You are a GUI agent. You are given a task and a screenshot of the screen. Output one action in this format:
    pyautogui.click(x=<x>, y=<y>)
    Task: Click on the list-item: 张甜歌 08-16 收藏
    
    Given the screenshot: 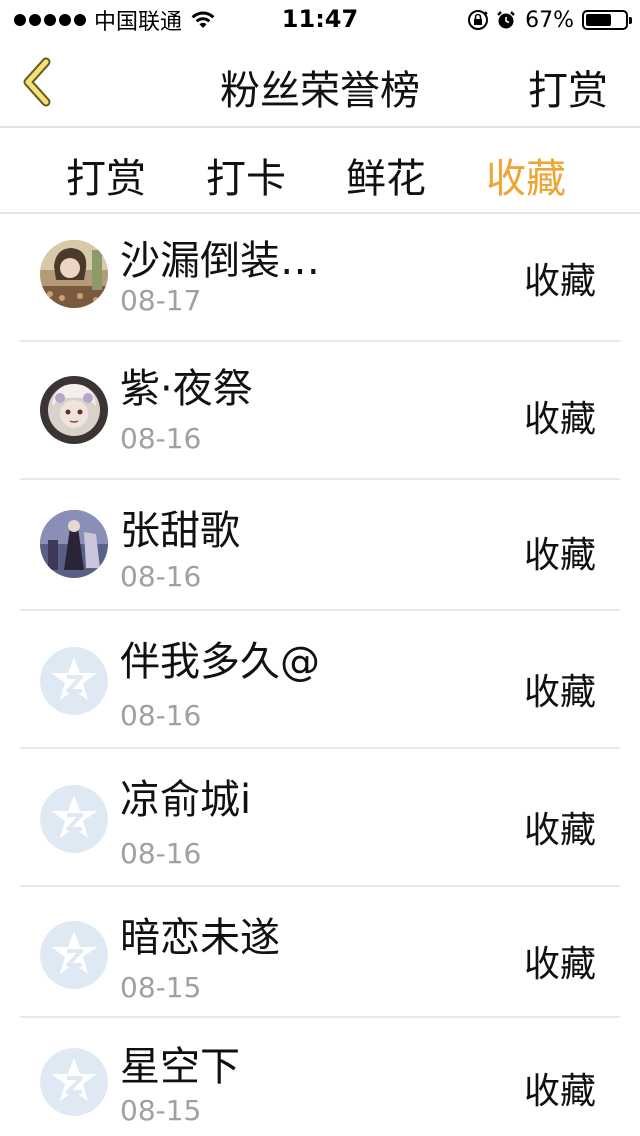 What is the action you would take?
    pyautogui.click(x=320, y=545)
    